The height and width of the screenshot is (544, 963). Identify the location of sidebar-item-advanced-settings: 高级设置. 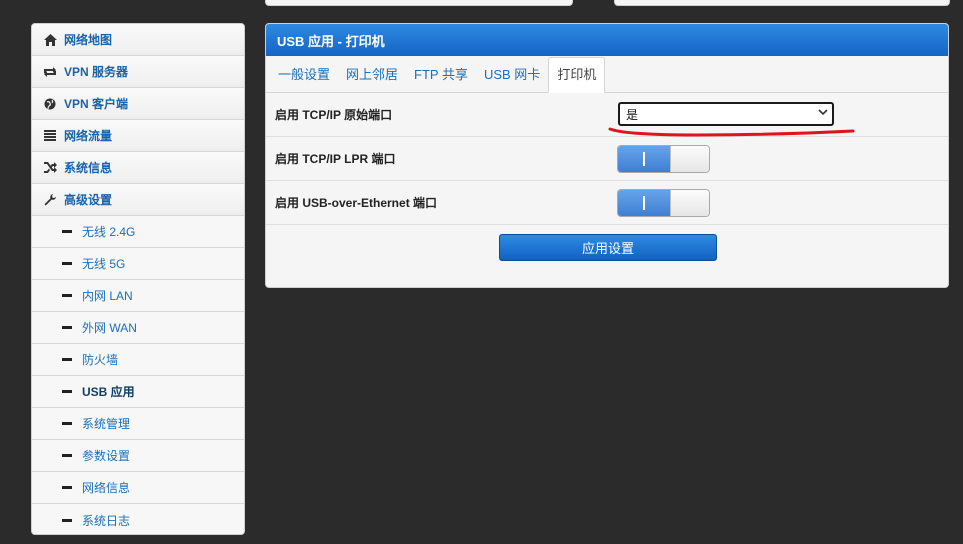
(138, 200).